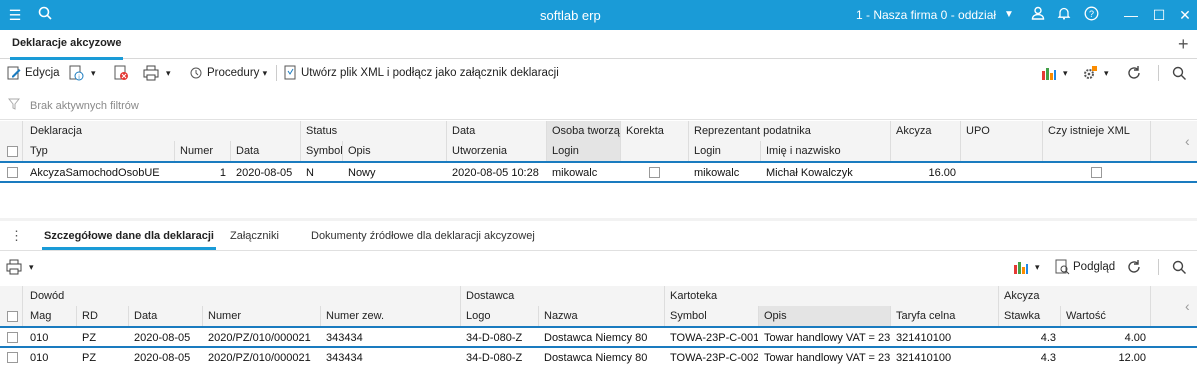 This screenshot has width=1197, height=379. What do you see at coordinates (242, 296) in the screenshot?
I see `column-group-dowod: Dowód` at bounding box center [242, 296].